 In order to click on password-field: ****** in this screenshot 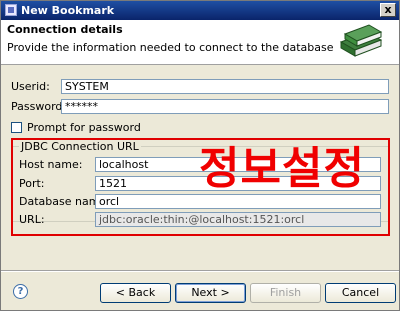, I will do `click(225, 106)`.